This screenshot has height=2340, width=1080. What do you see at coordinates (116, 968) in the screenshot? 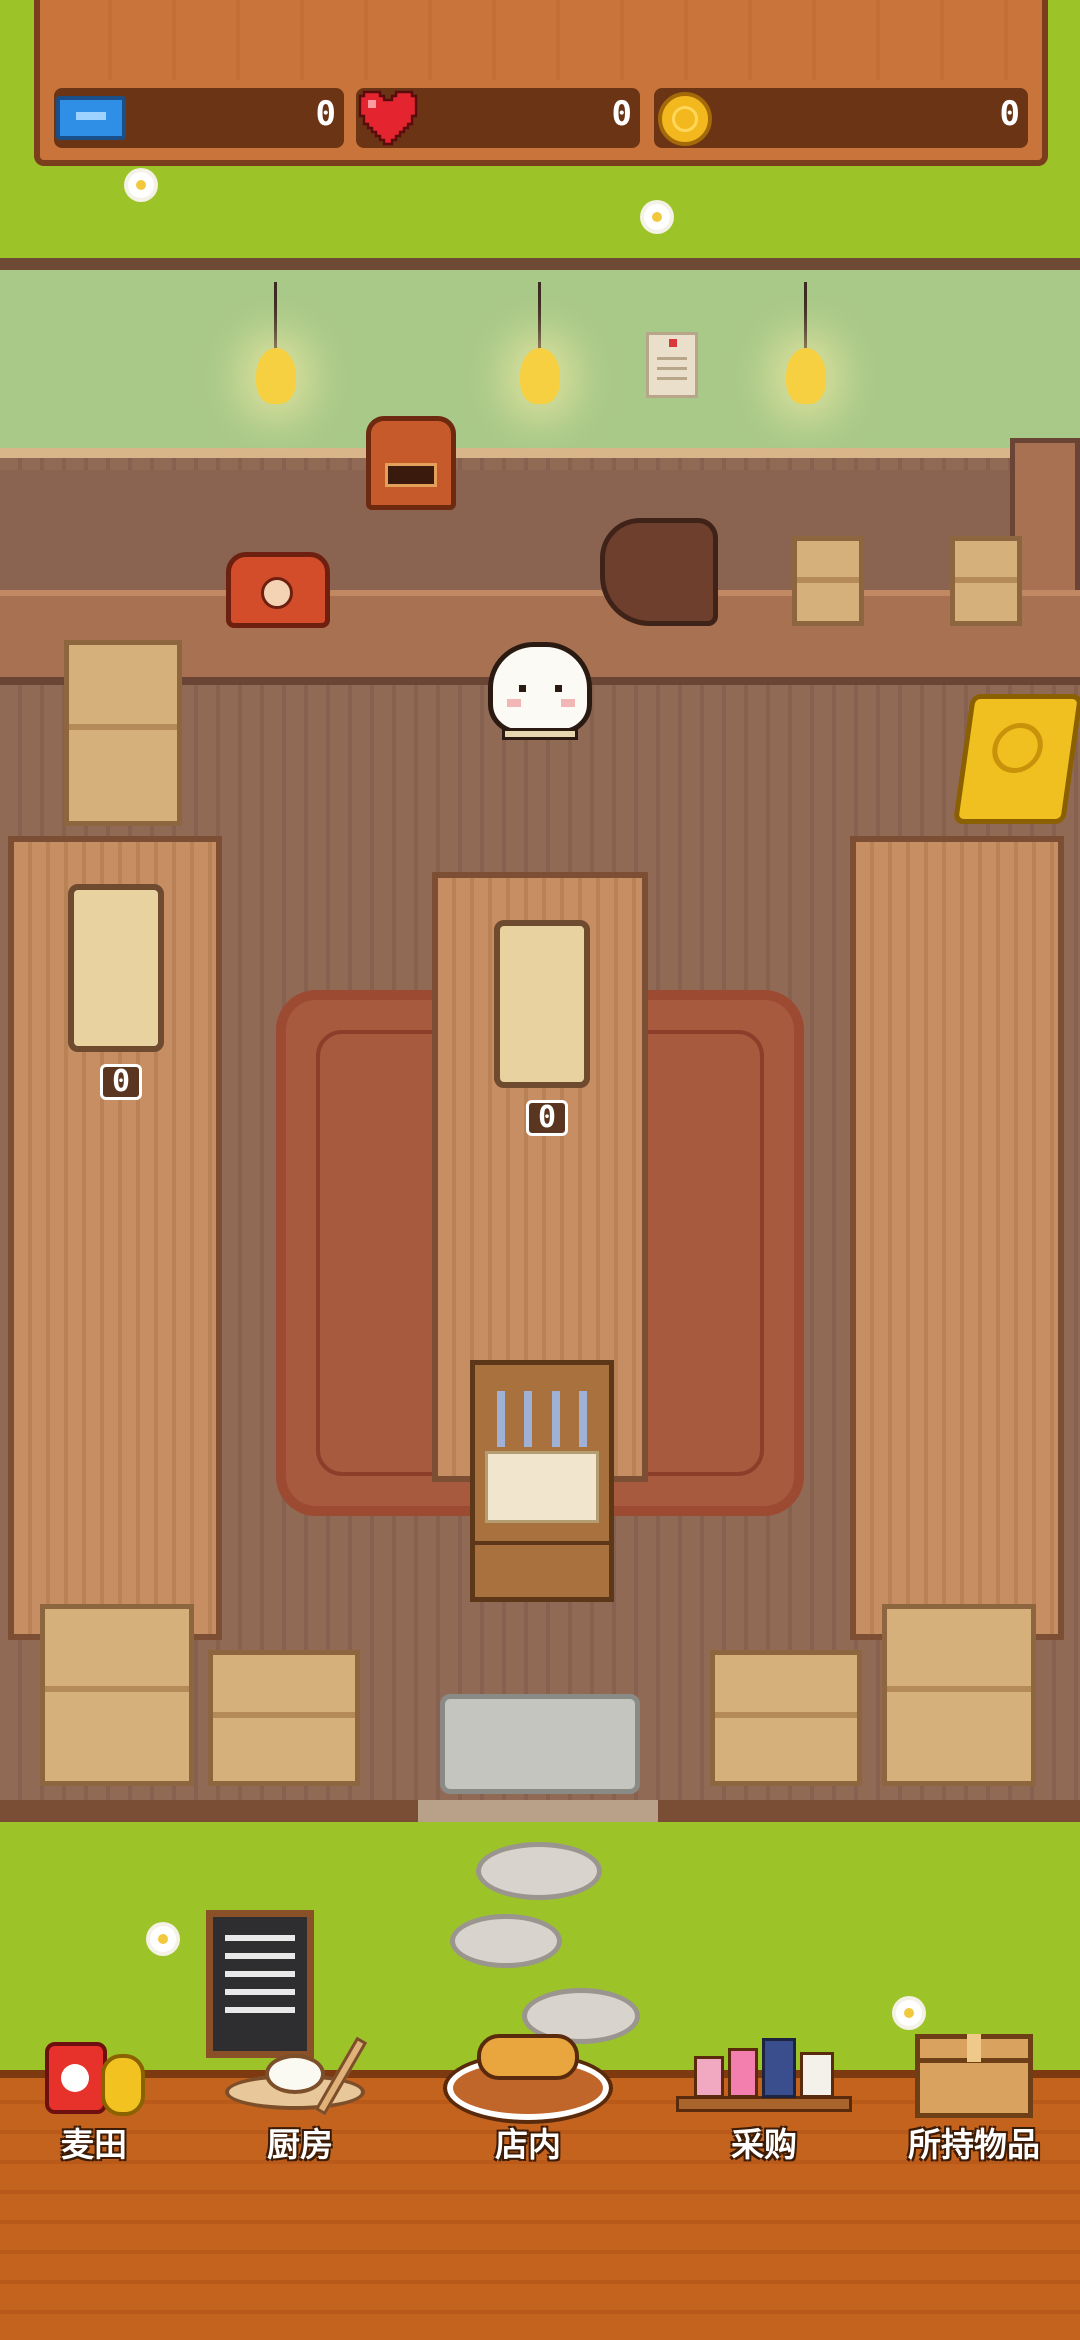
I see `bread-tray-left` at bounding box center [116, 968].